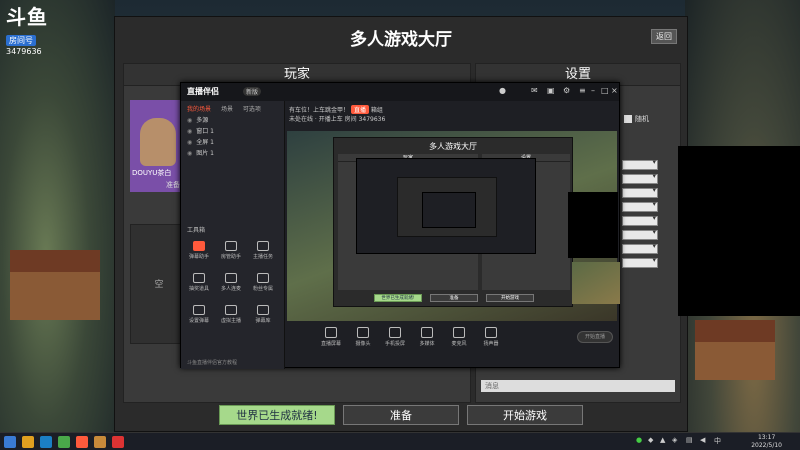 The image size is (800, 450). What do you see at coordinates (173, 185) in the screenshot?
I see `player-ready-tag: 准备` at bounding box center [173, 185].